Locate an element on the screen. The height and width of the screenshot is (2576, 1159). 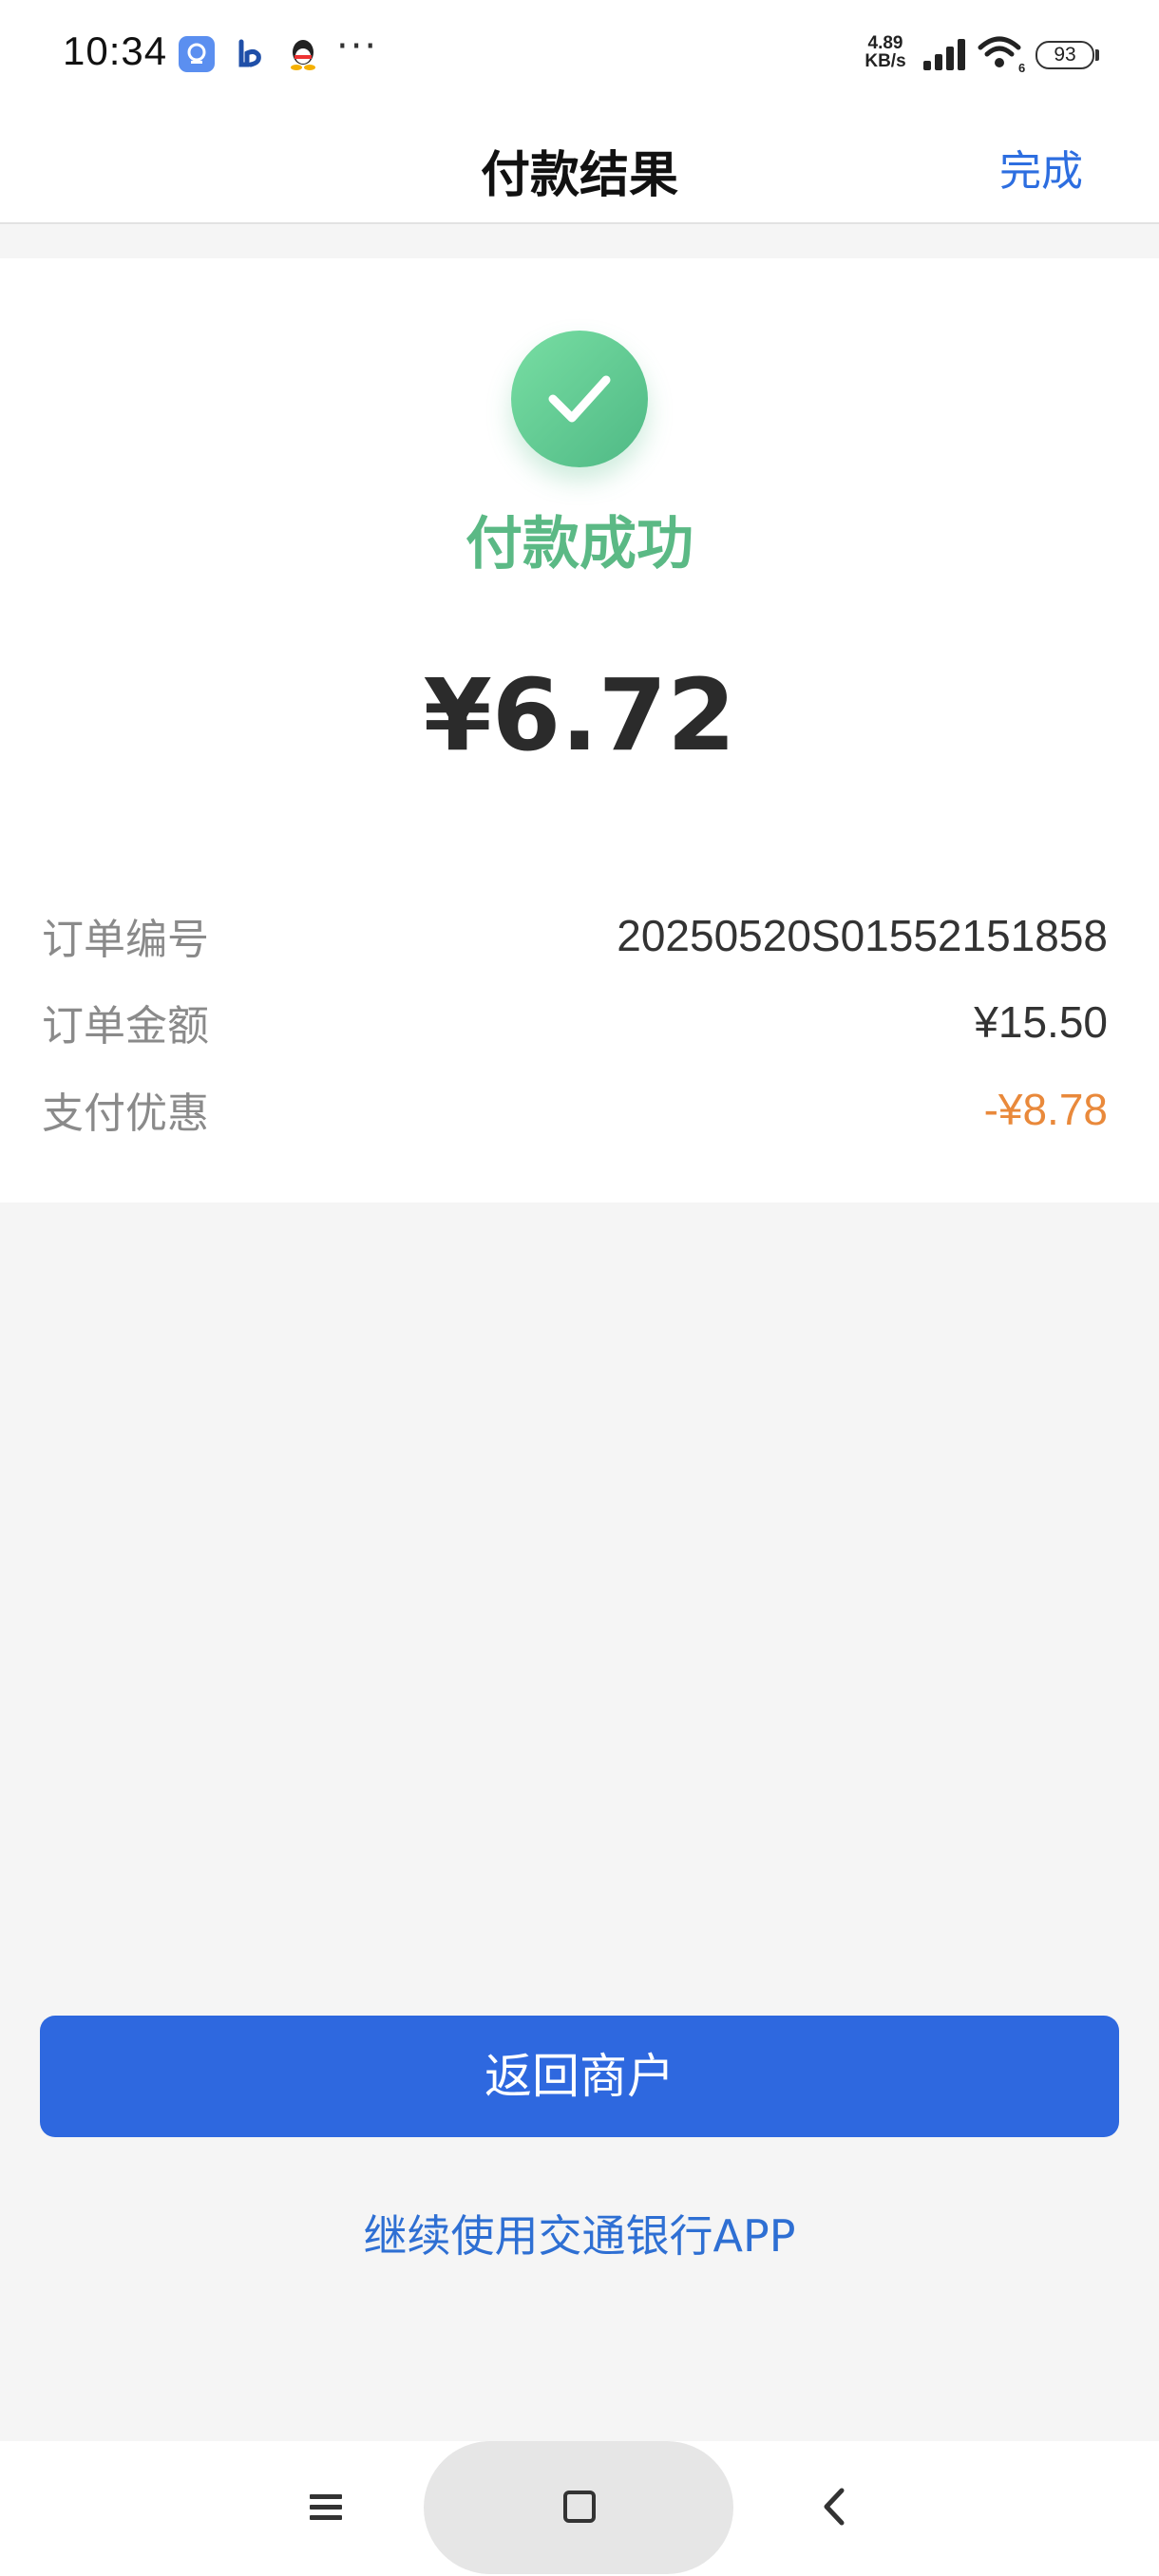
payment-discount-row: 支付优惠 -¥8.78 is located at coordinates (575, 1109).